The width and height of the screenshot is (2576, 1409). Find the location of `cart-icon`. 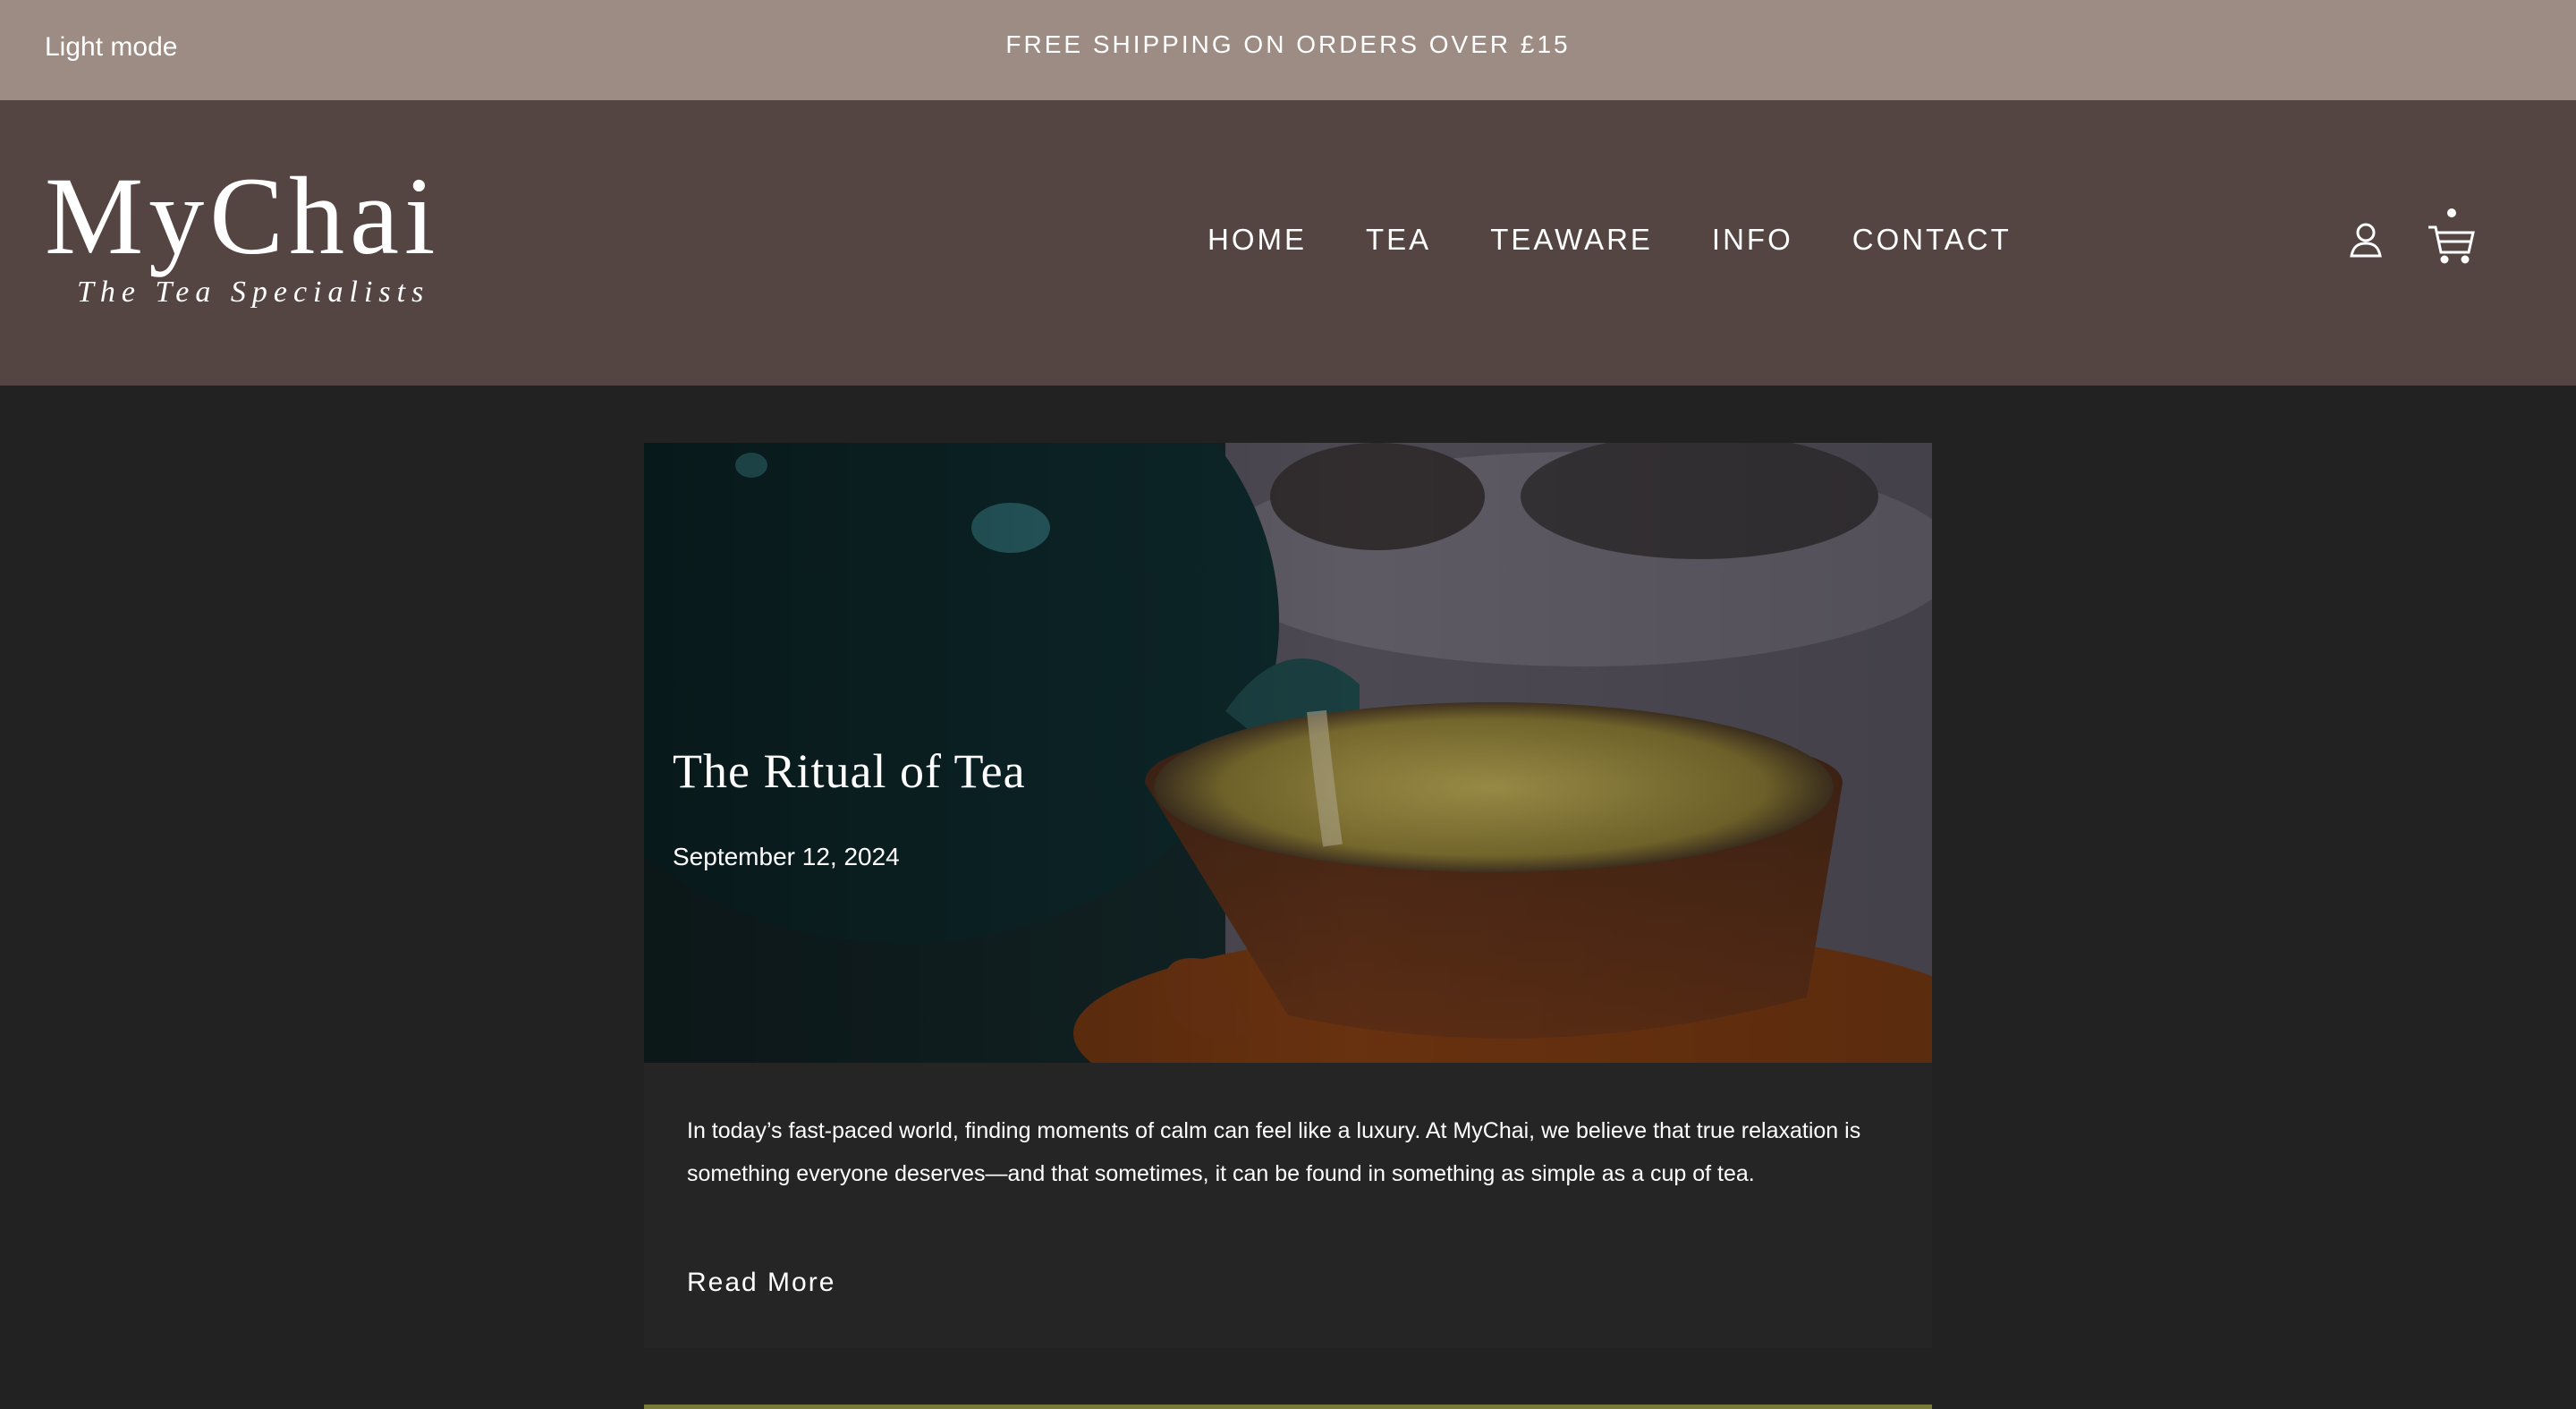

cart-icon is located at coordinates (2451, 236).